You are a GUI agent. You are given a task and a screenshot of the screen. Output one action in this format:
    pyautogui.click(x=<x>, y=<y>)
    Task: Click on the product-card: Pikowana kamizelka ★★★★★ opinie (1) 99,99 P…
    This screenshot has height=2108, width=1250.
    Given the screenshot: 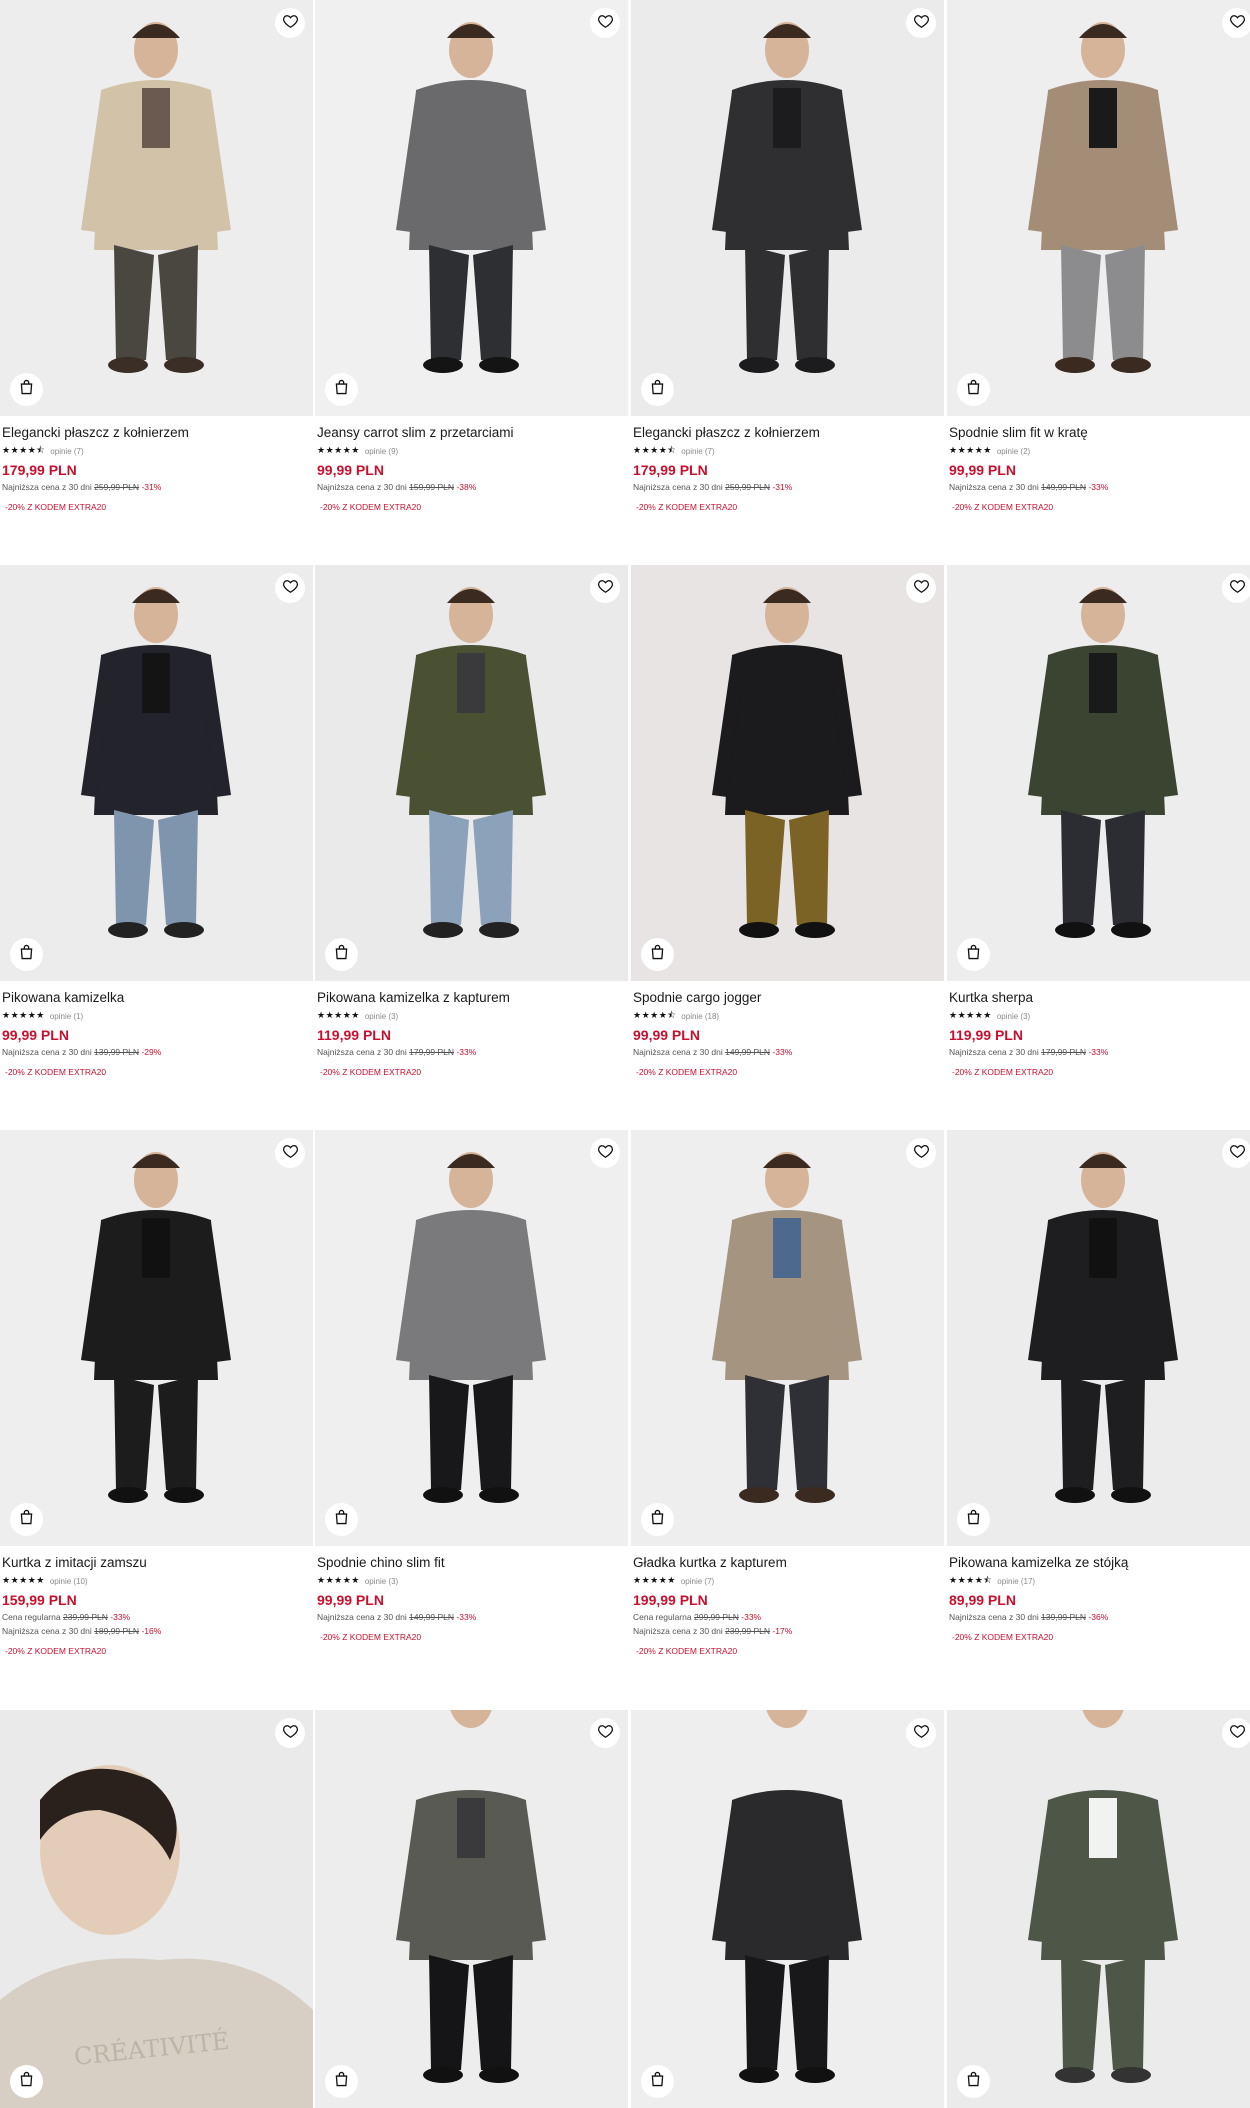 What is the action you would take?
    pyautogui.click(x=156, y=821)
    